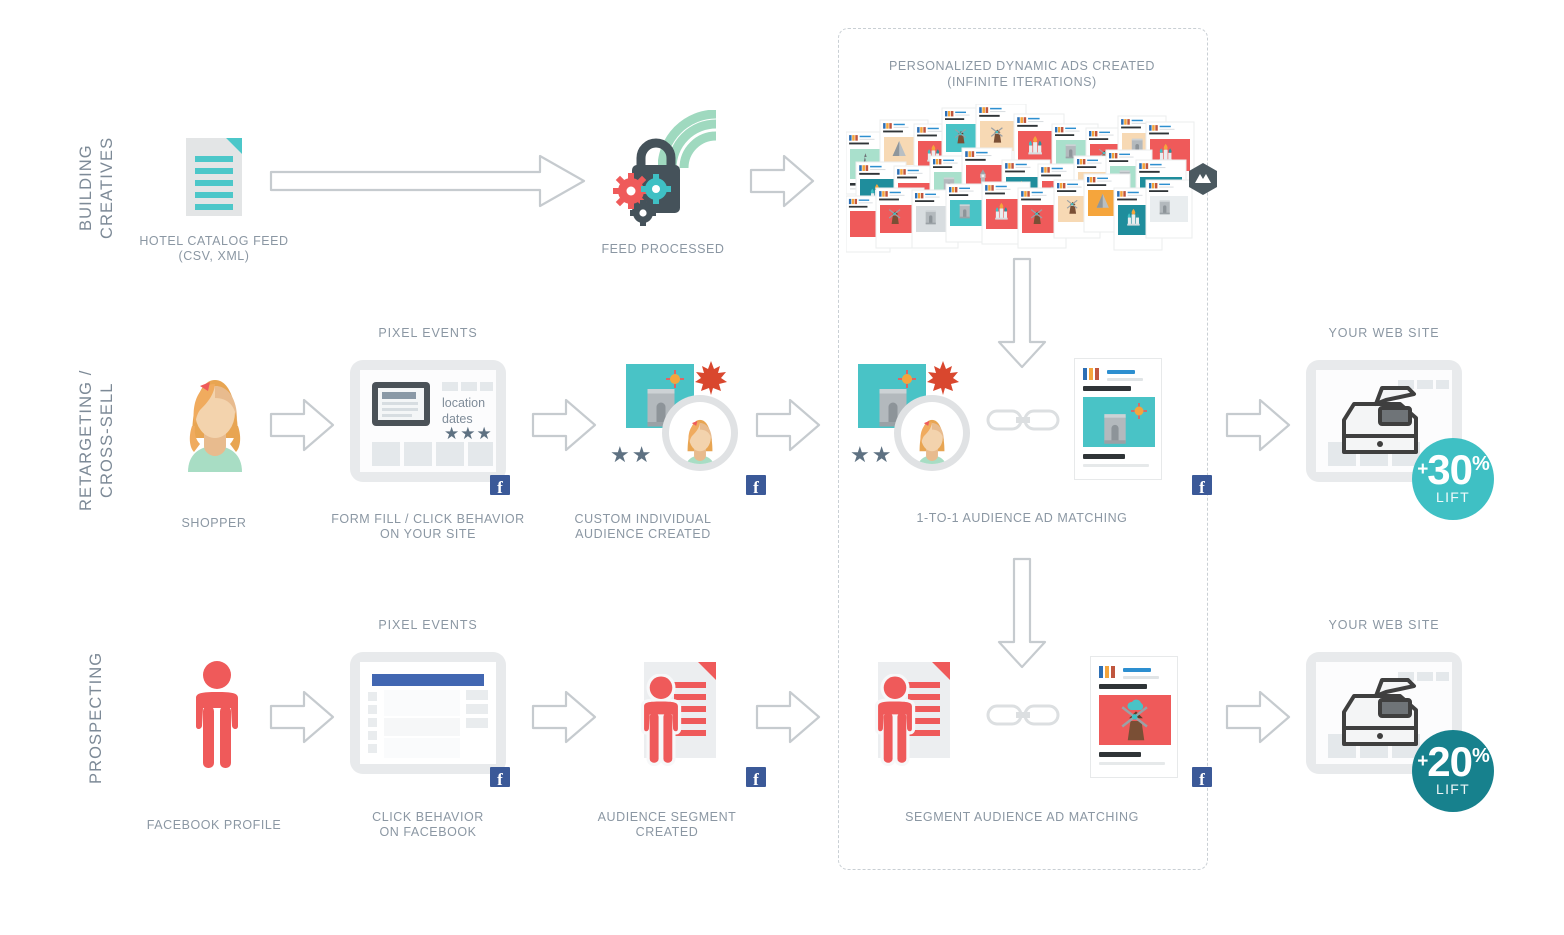  I want to click on caption-audience-segment: AUDIENCE SEGMENT CREATED, so click(667, 824).